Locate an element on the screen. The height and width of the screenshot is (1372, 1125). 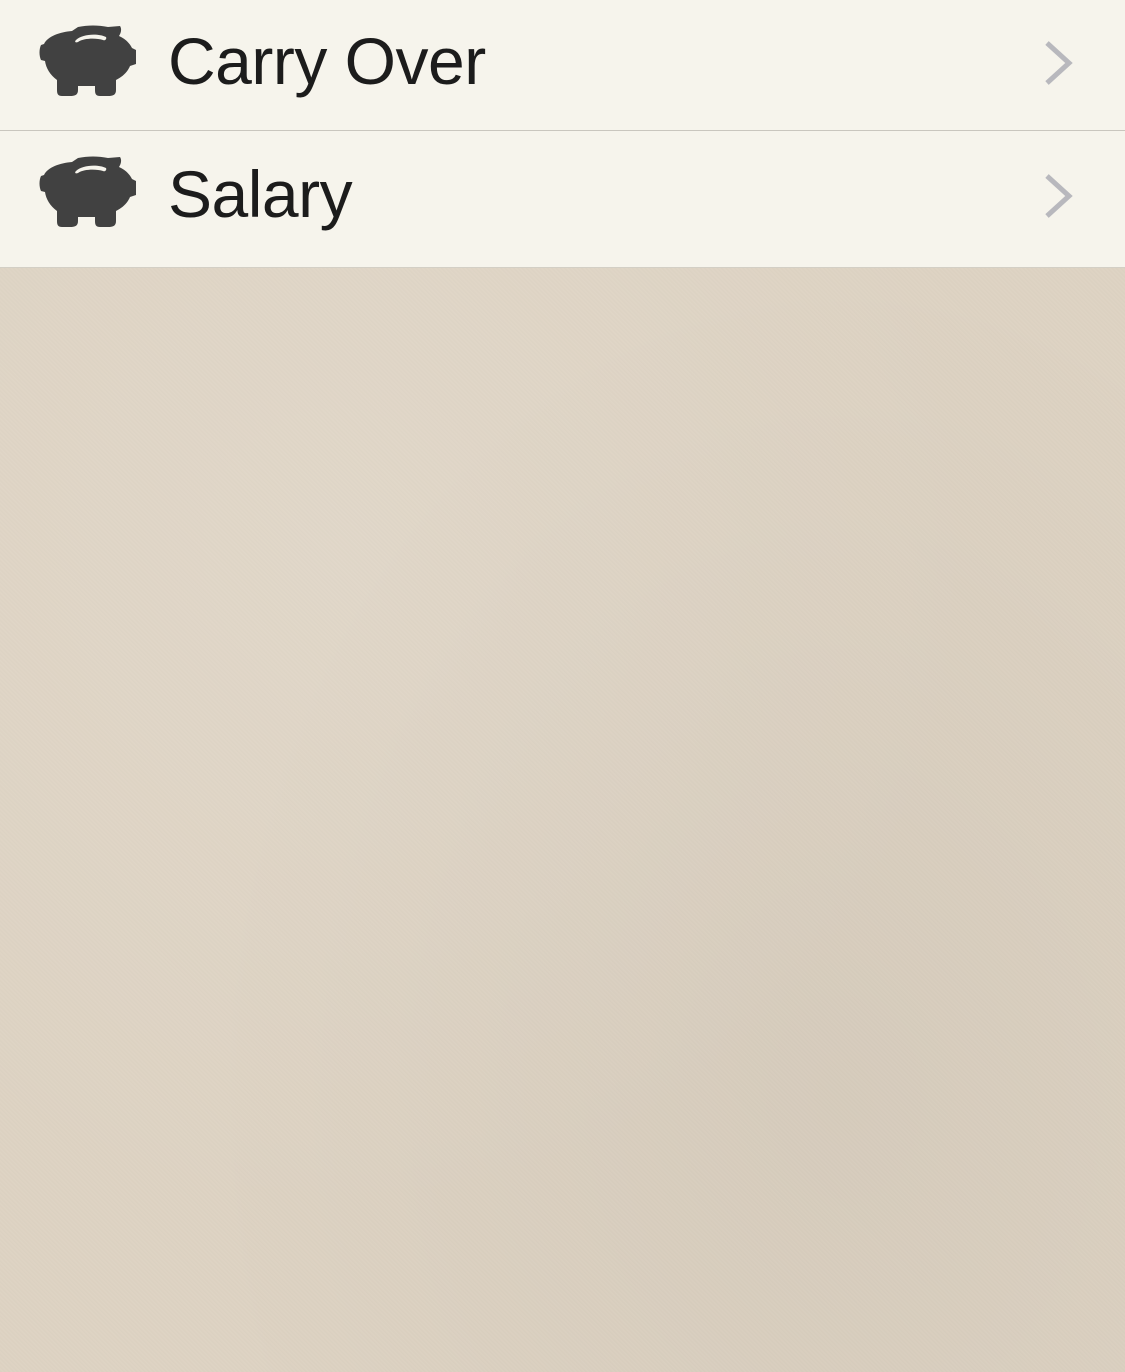
list-item-label: Salary is located at coordinates (260, 194).